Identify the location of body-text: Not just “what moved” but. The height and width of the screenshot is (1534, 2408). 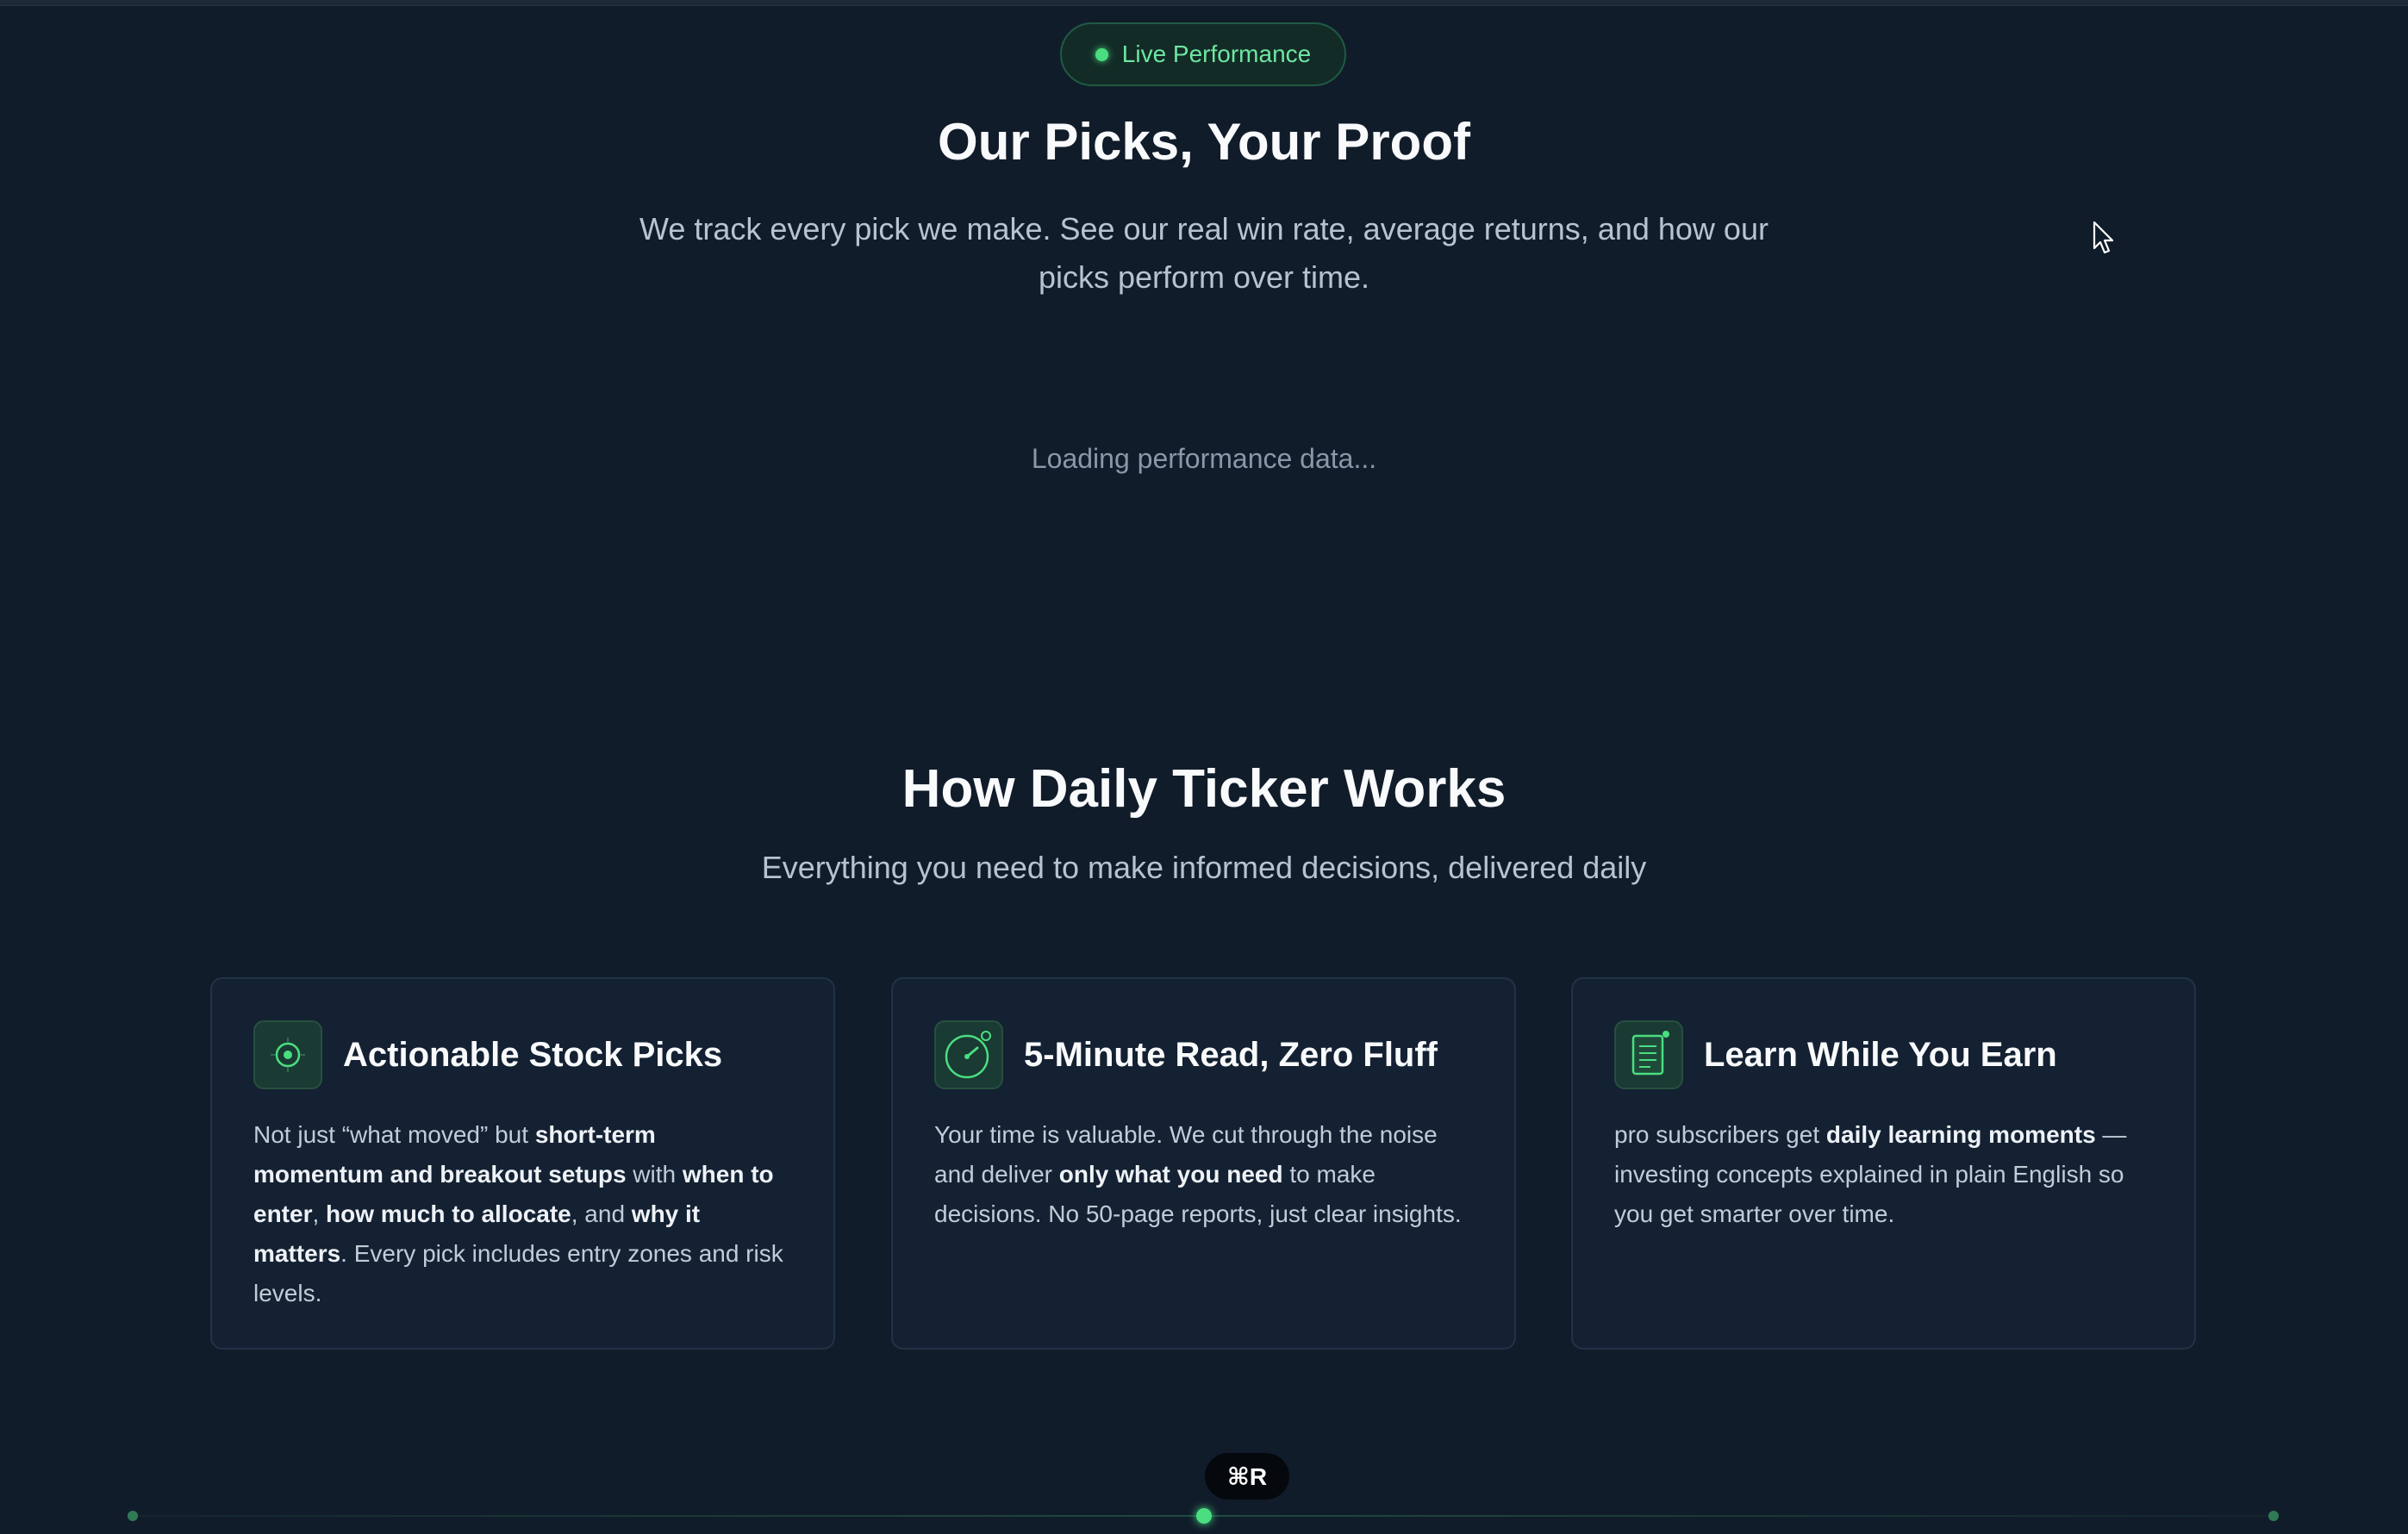
(394, 1134).